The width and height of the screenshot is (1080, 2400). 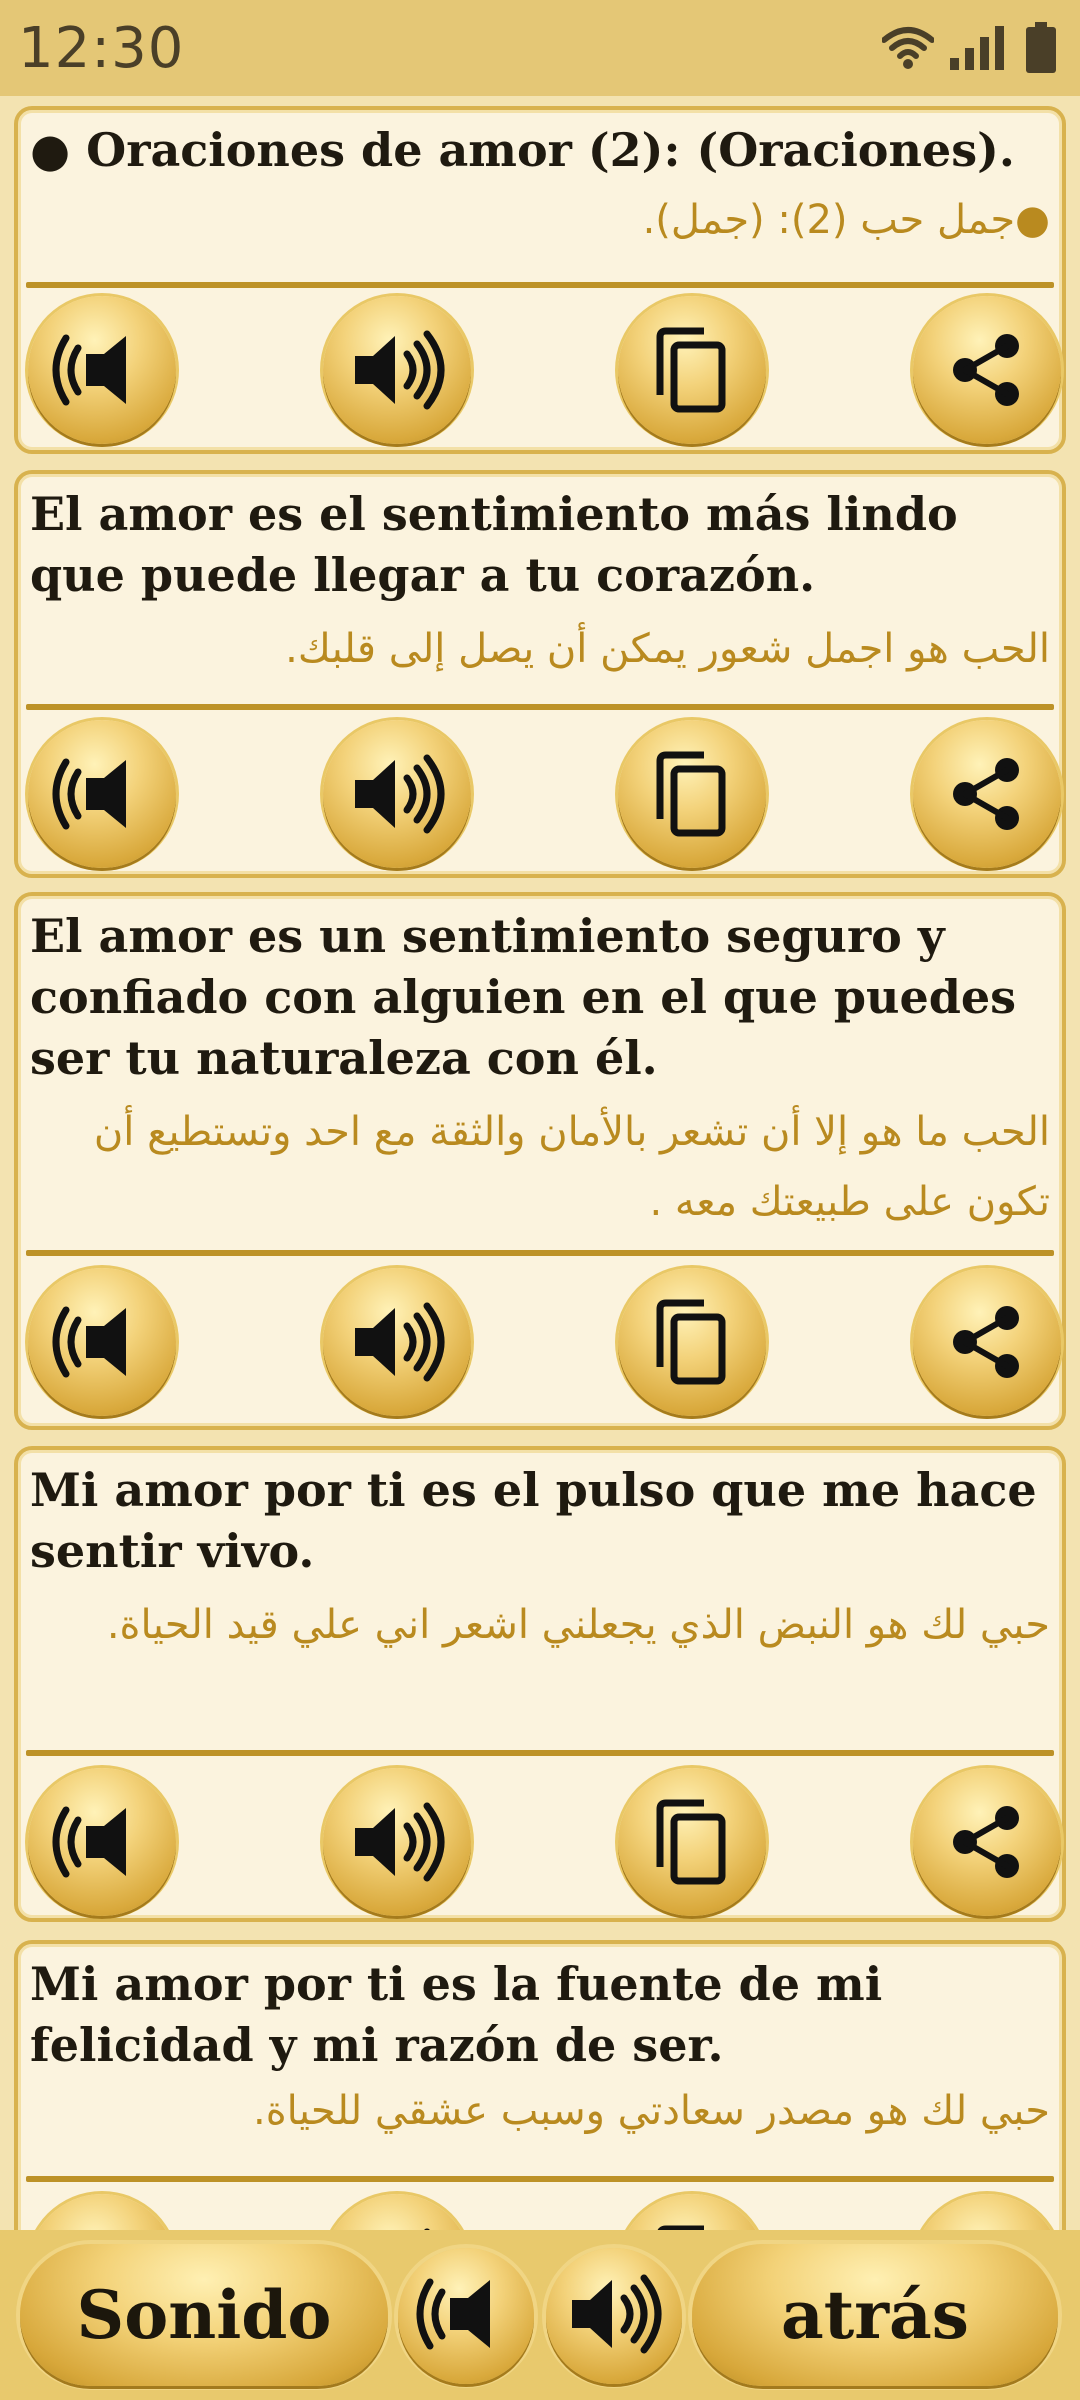 I want to click on status-time: 12:30, so click(x=101, y=48).